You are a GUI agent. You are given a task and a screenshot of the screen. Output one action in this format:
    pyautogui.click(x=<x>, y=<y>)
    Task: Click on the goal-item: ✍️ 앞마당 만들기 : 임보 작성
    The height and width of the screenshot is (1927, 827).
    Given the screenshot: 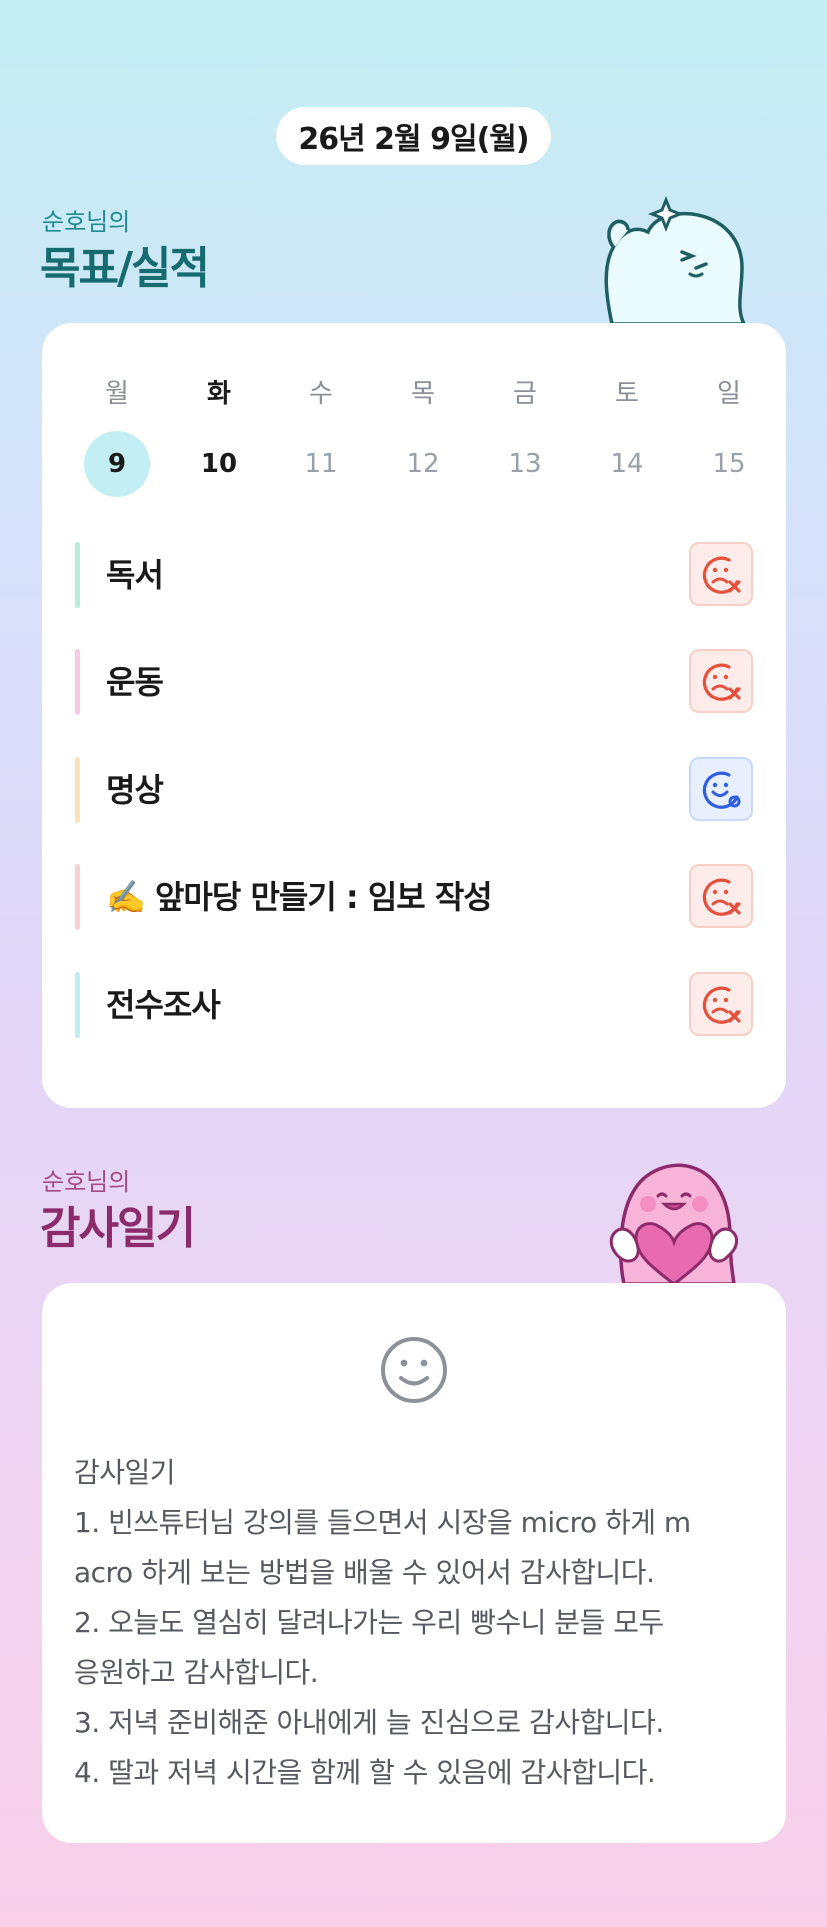 What is the action you would take?
    pyautogui.click(x=414, y=897)
    